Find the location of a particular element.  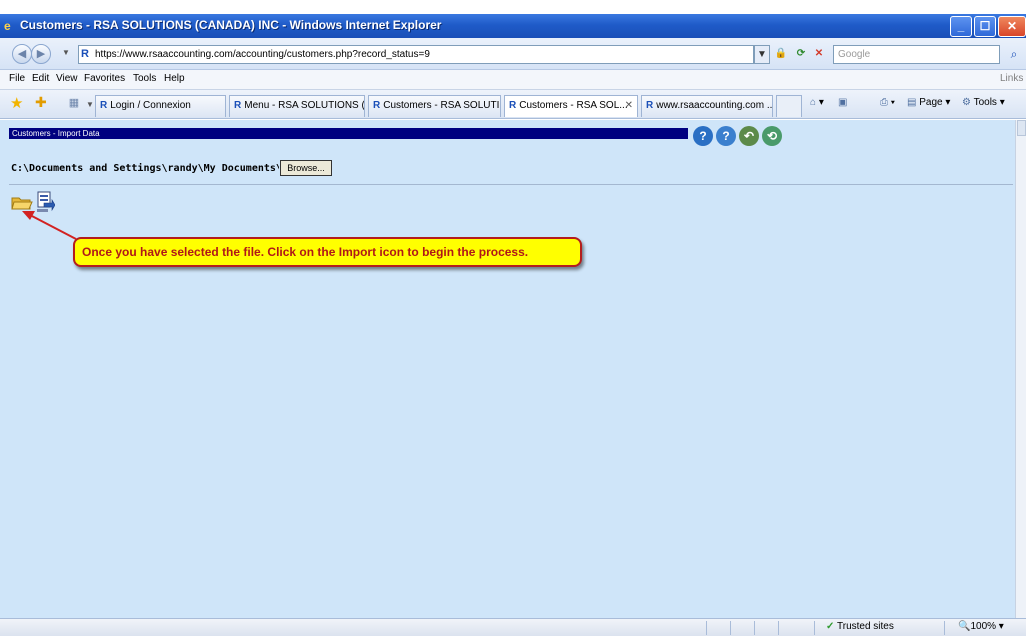

zoom-control: 🔍100% ▾ is located at coordinates (981, 626).